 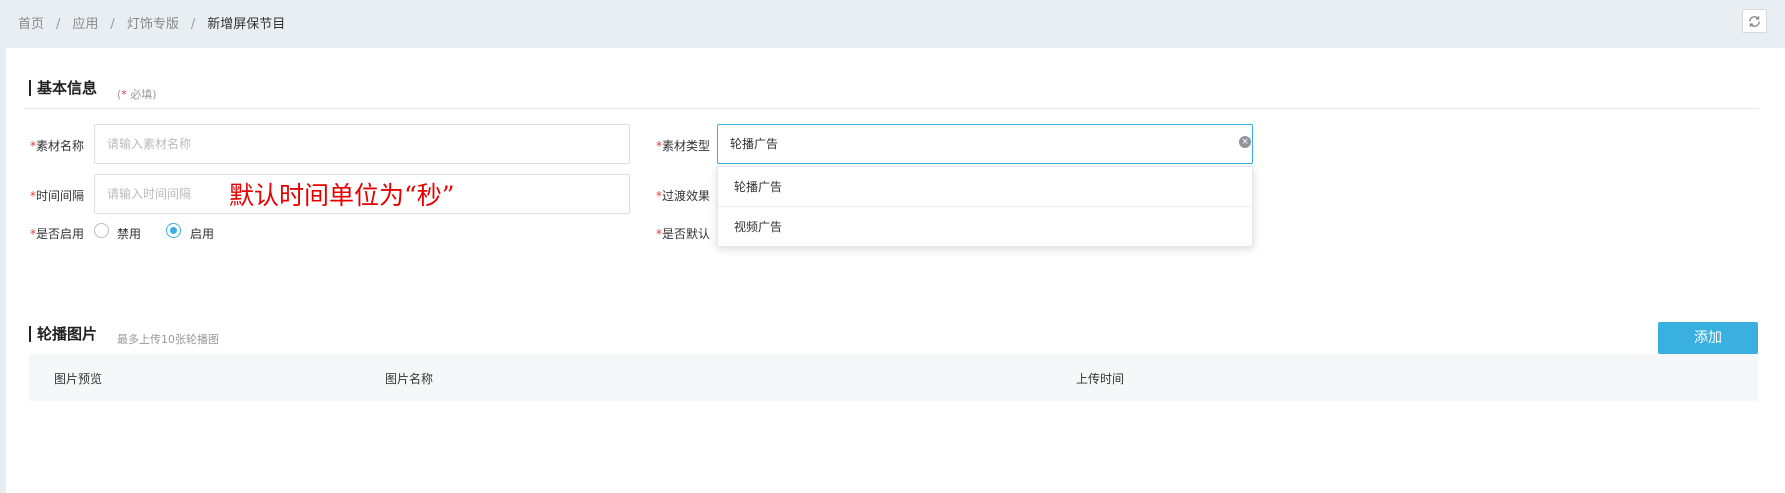 I want to click on required-hint: (* 必填), so click(x=137, y=94).